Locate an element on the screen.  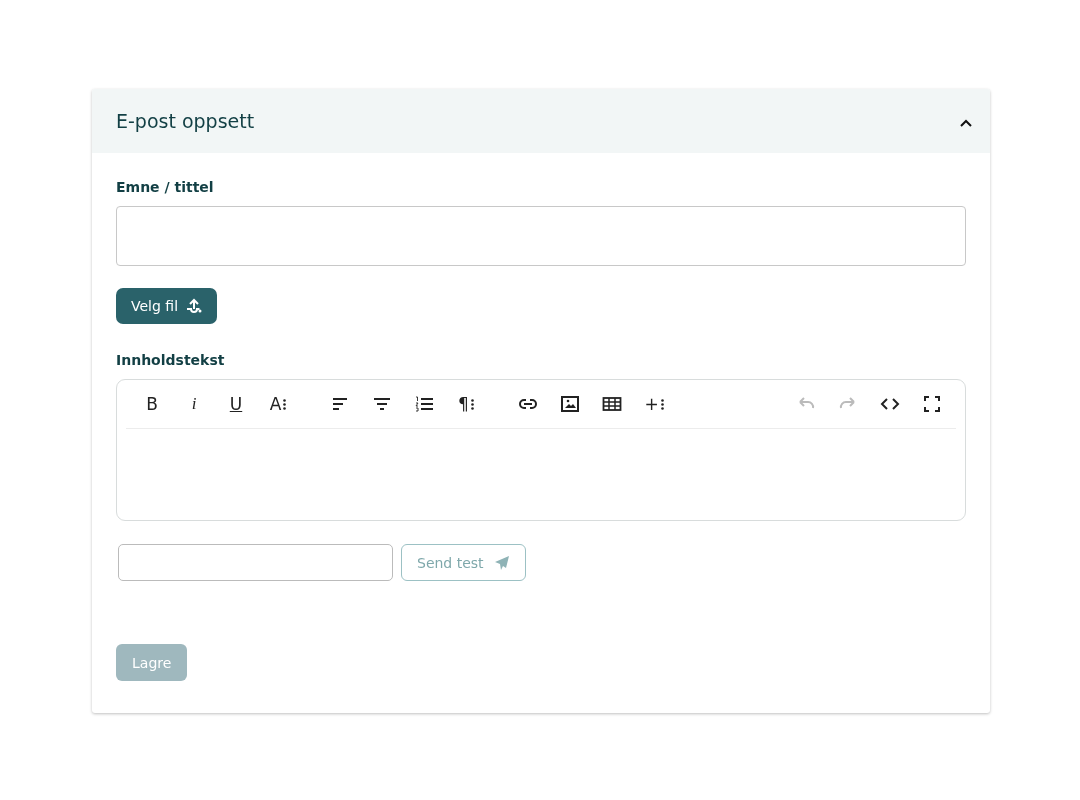
panel-header: E-post oppsett is located at coordinates (541, 121).